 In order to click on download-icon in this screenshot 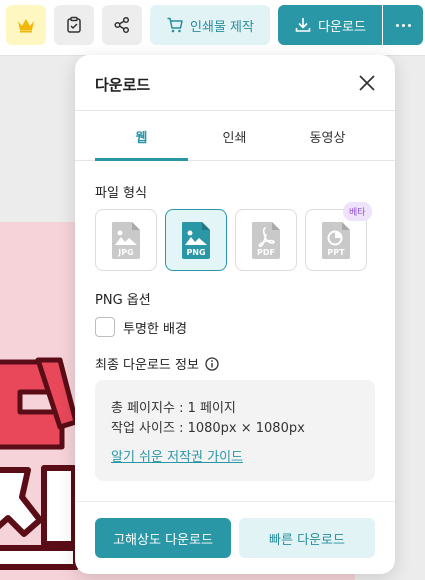, I will do `click(303, 25)`.